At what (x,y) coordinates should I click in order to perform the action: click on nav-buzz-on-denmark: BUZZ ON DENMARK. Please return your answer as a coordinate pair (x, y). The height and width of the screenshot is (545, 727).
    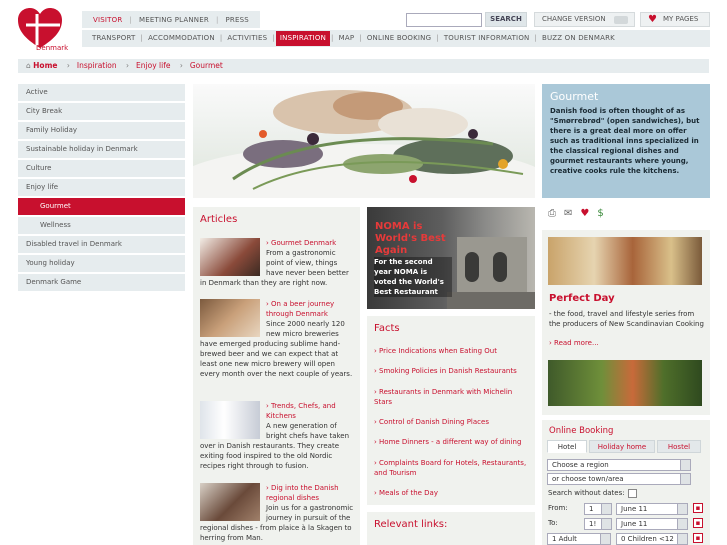
    Looking at the image, I should click on (578, 38).